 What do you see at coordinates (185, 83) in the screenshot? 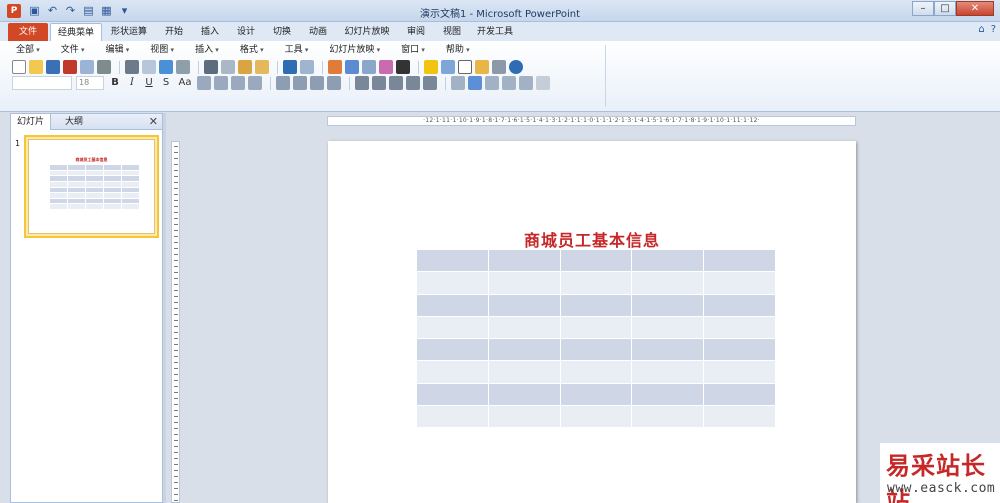
I see `change-case-button: Aa` at bounding box center [185, 83].